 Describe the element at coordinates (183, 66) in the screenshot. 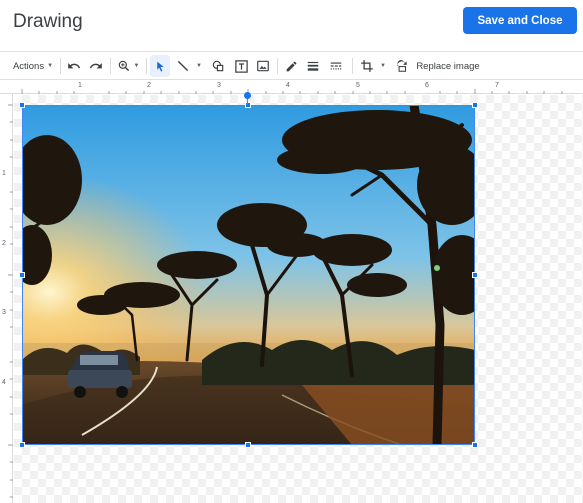

I see `line-icon` at that location.